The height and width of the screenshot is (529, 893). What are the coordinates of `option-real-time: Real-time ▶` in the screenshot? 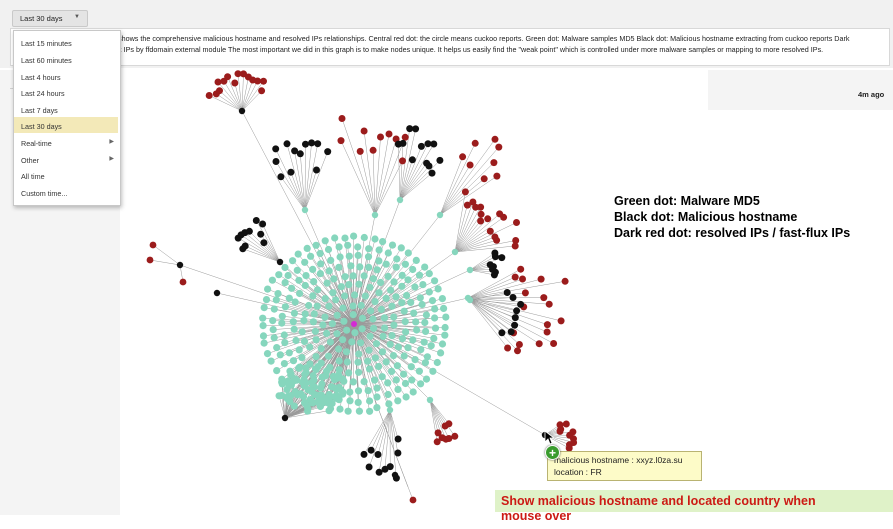 It's located at (66, 142).